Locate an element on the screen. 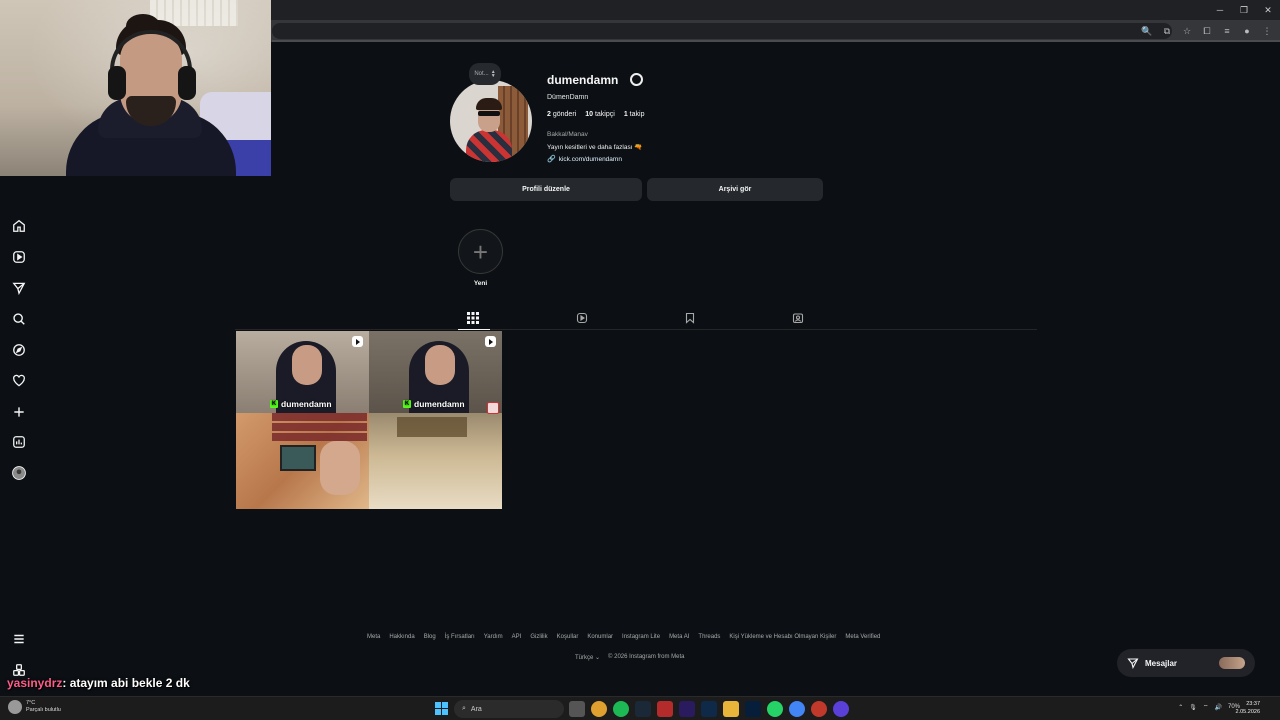 This screenshot has height=720, width=1280. search-icon: ⌕ is located at coordinates (464, 708).